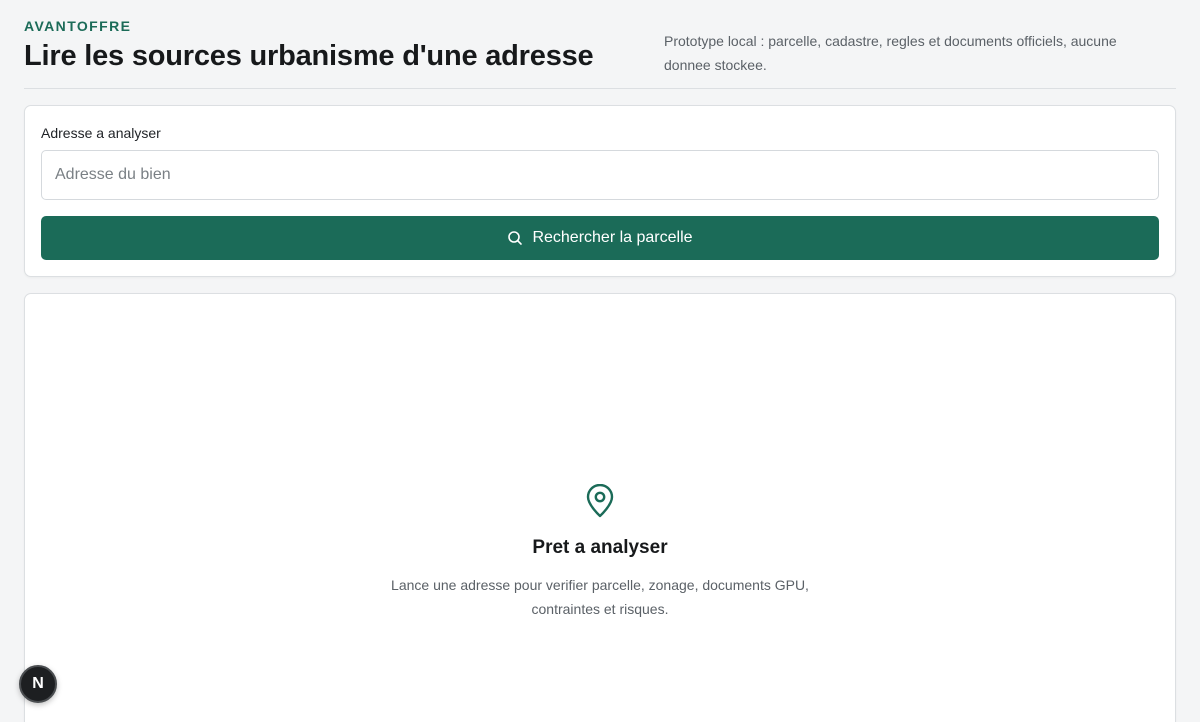 The height and width of the screenshot is (722, 1200). Describe the element at coordinates (101, 133) in the screenshot. I see `address-field-label: Adresse a analyser` at that location.